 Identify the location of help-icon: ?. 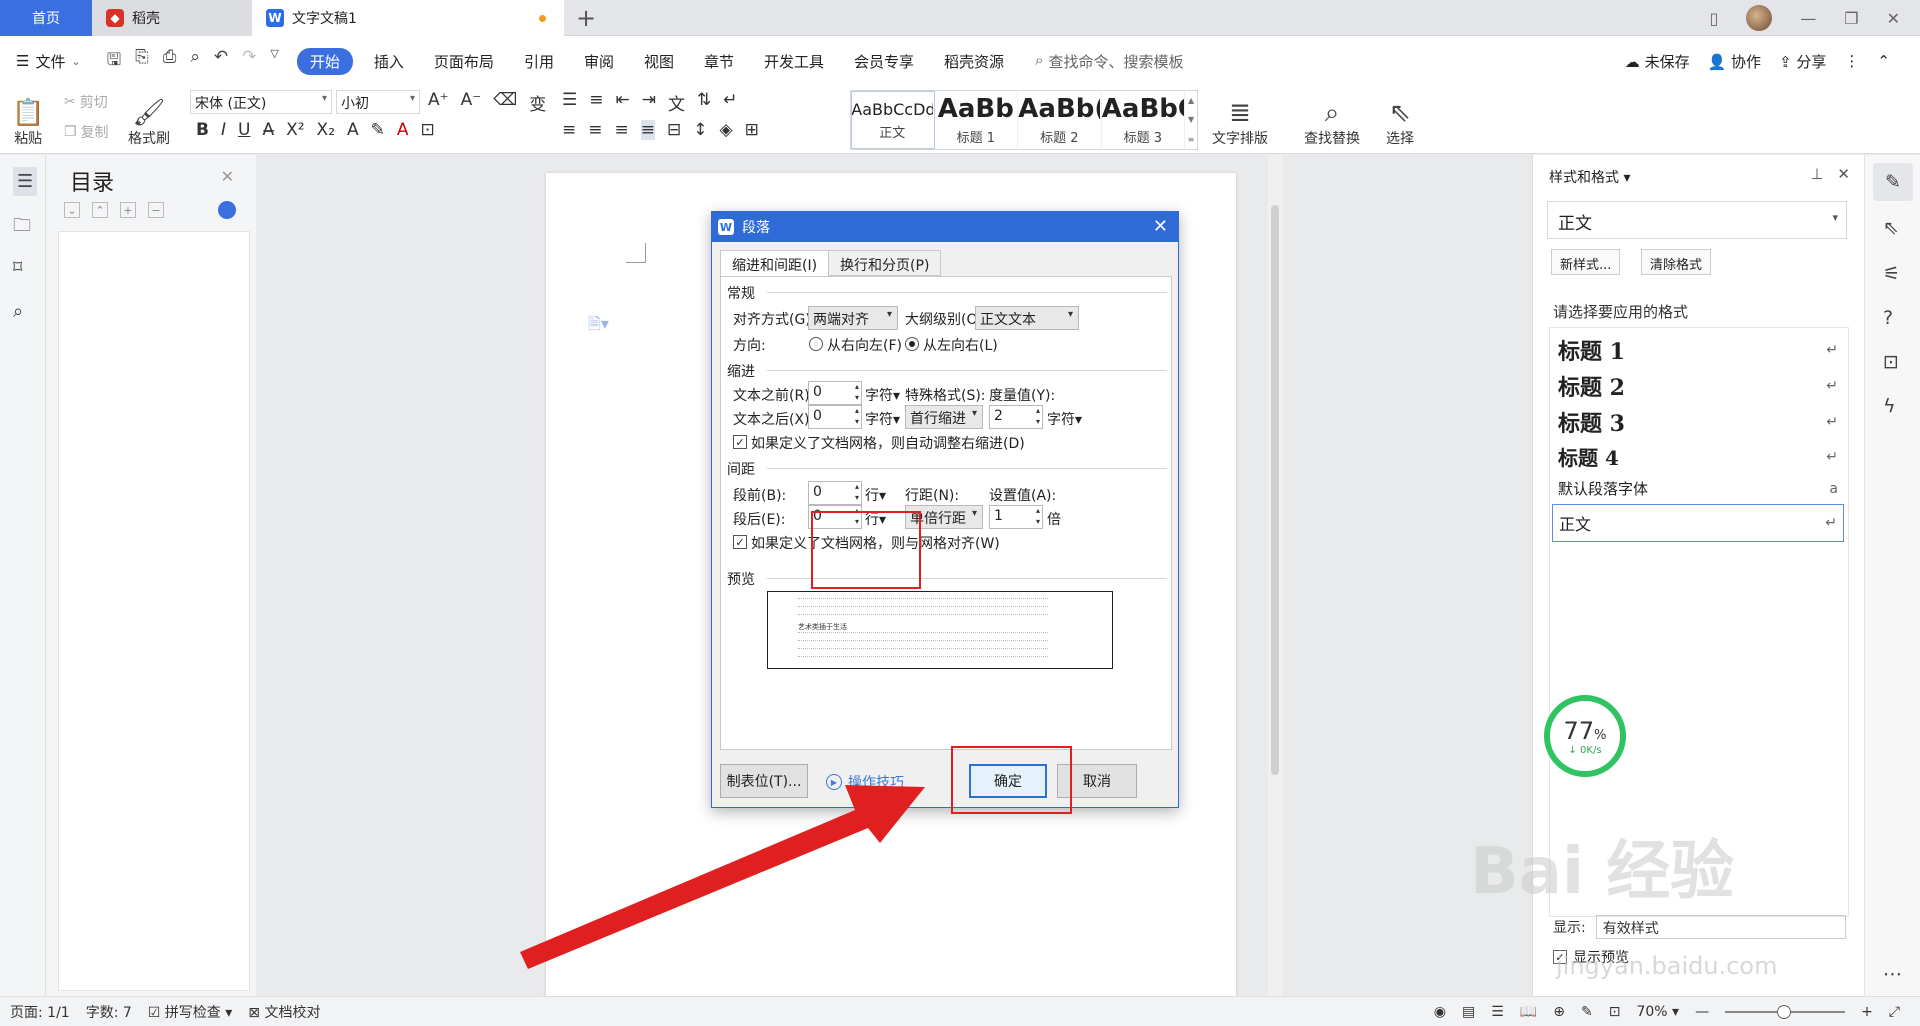
(1888, 318).